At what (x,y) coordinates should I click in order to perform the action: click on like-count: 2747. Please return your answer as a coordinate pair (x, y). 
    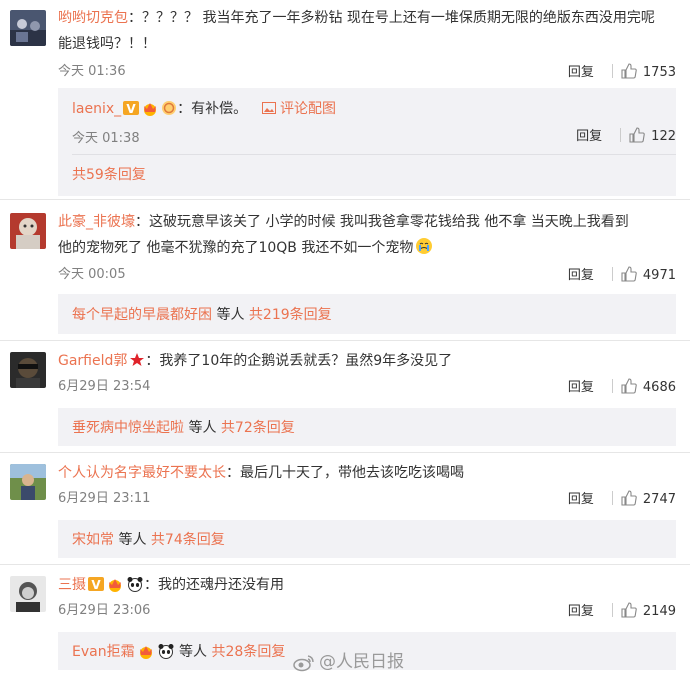
    Looking at the image, I should click on (659, 499).